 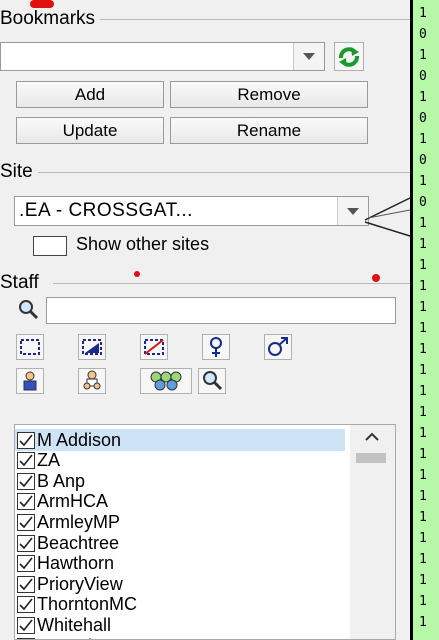 What do you see at coordinates (349, 56) in the screenshot?
I see `refresh-button` at bounding box center [349, 56].